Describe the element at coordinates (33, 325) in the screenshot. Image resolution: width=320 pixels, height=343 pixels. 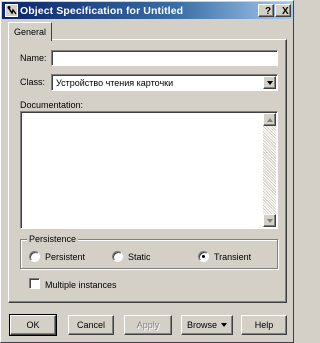
I see `ok-button: OK` at that location.